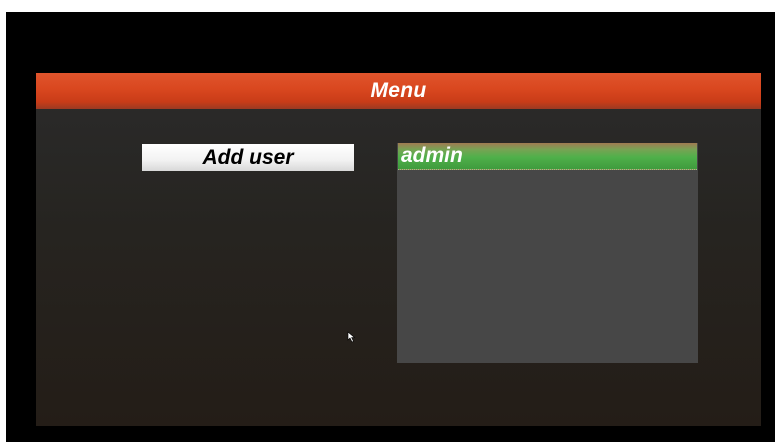  What do you see at coordinates (547, 156) in the screenshot?
I see `user-list-item-admin: admin` at bounding box center [547, 156].